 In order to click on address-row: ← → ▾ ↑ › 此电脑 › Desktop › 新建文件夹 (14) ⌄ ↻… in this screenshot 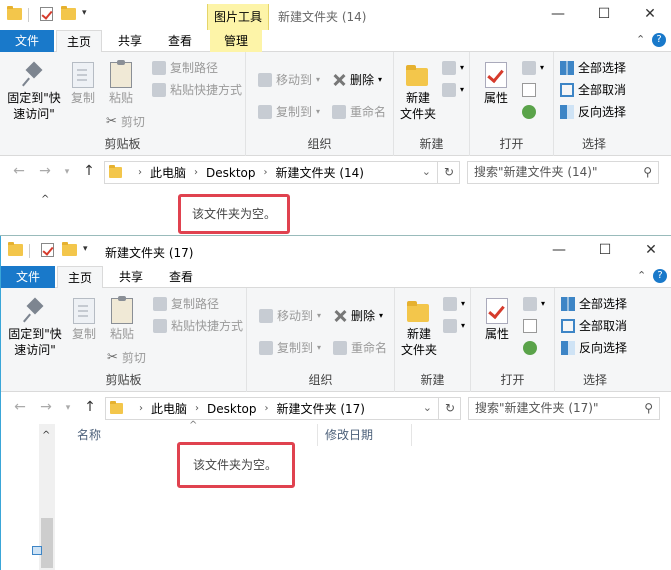, I will do `click(335, 173)`.